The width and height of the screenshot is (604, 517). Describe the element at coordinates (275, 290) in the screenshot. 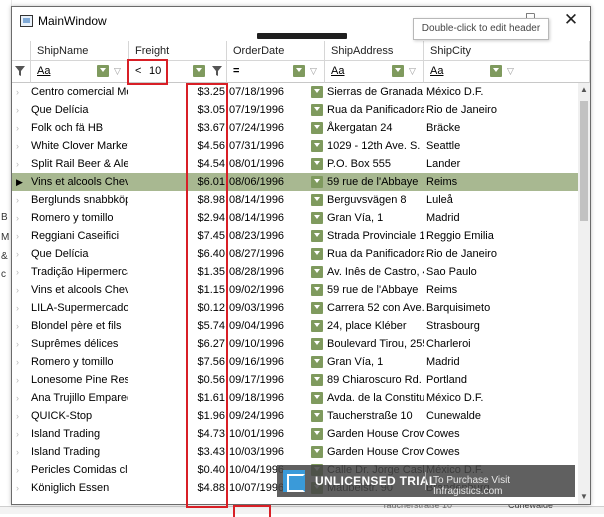

I see `cell-orderdate: 09/02/1996` at that location.